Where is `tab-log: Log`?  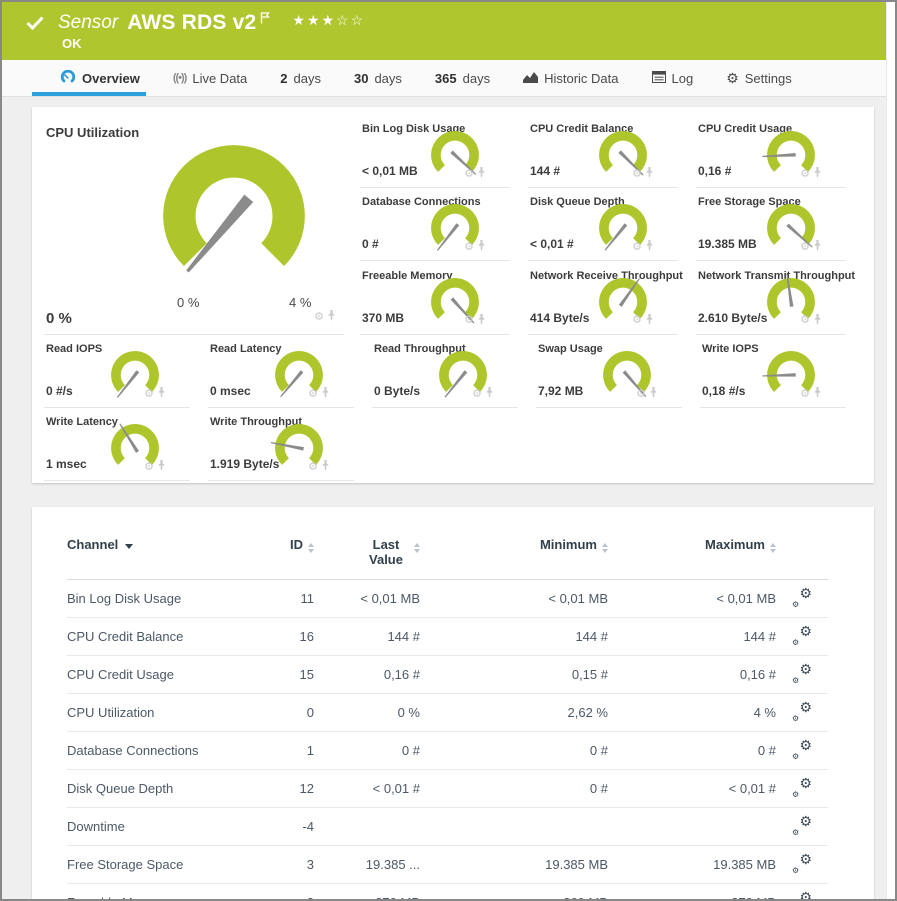 tab-log: Log is located at coordinates (672, 78).